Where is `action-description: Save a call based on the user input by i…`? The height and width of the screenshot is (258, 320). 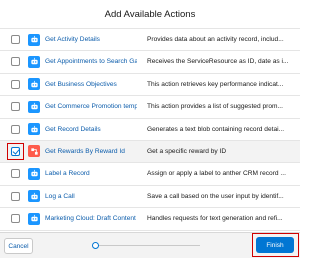 action-description: Save a call based on the user input by i… is located at coordinates (215, 196).